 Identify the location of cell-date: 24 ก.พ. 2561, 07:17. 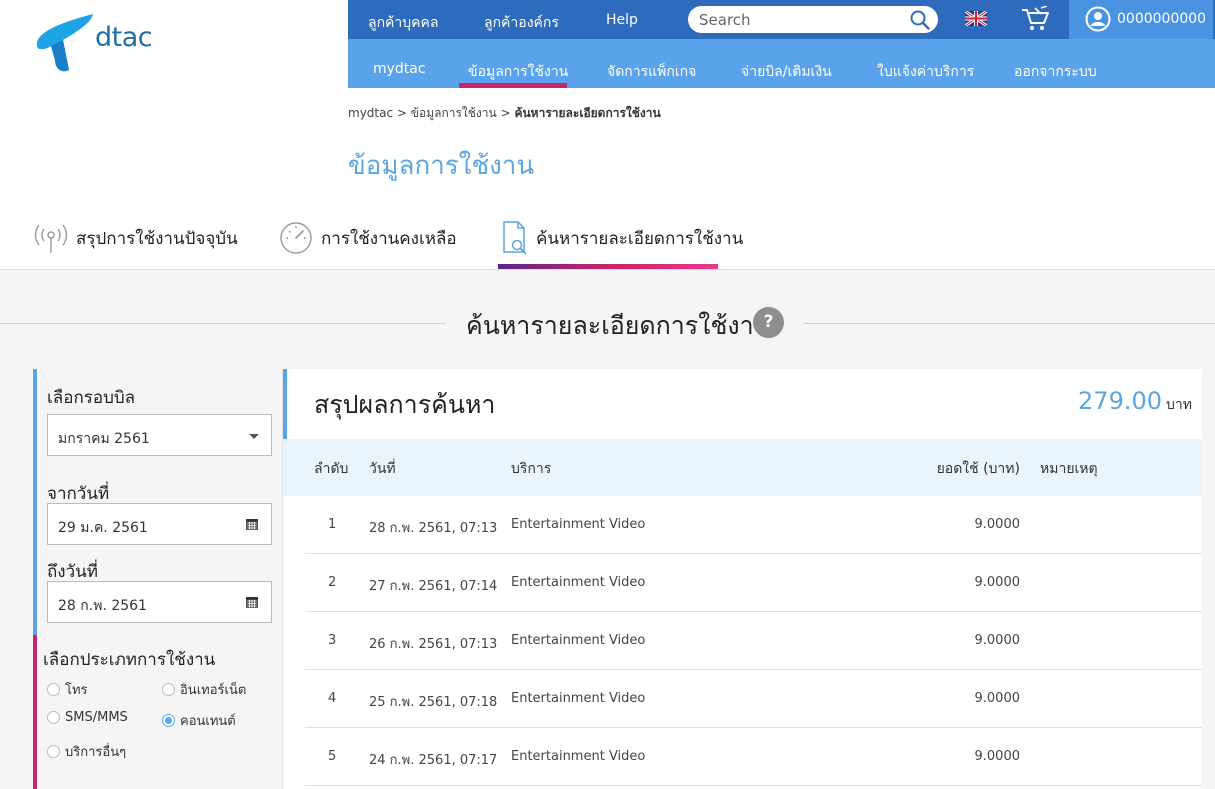
(433, 760).